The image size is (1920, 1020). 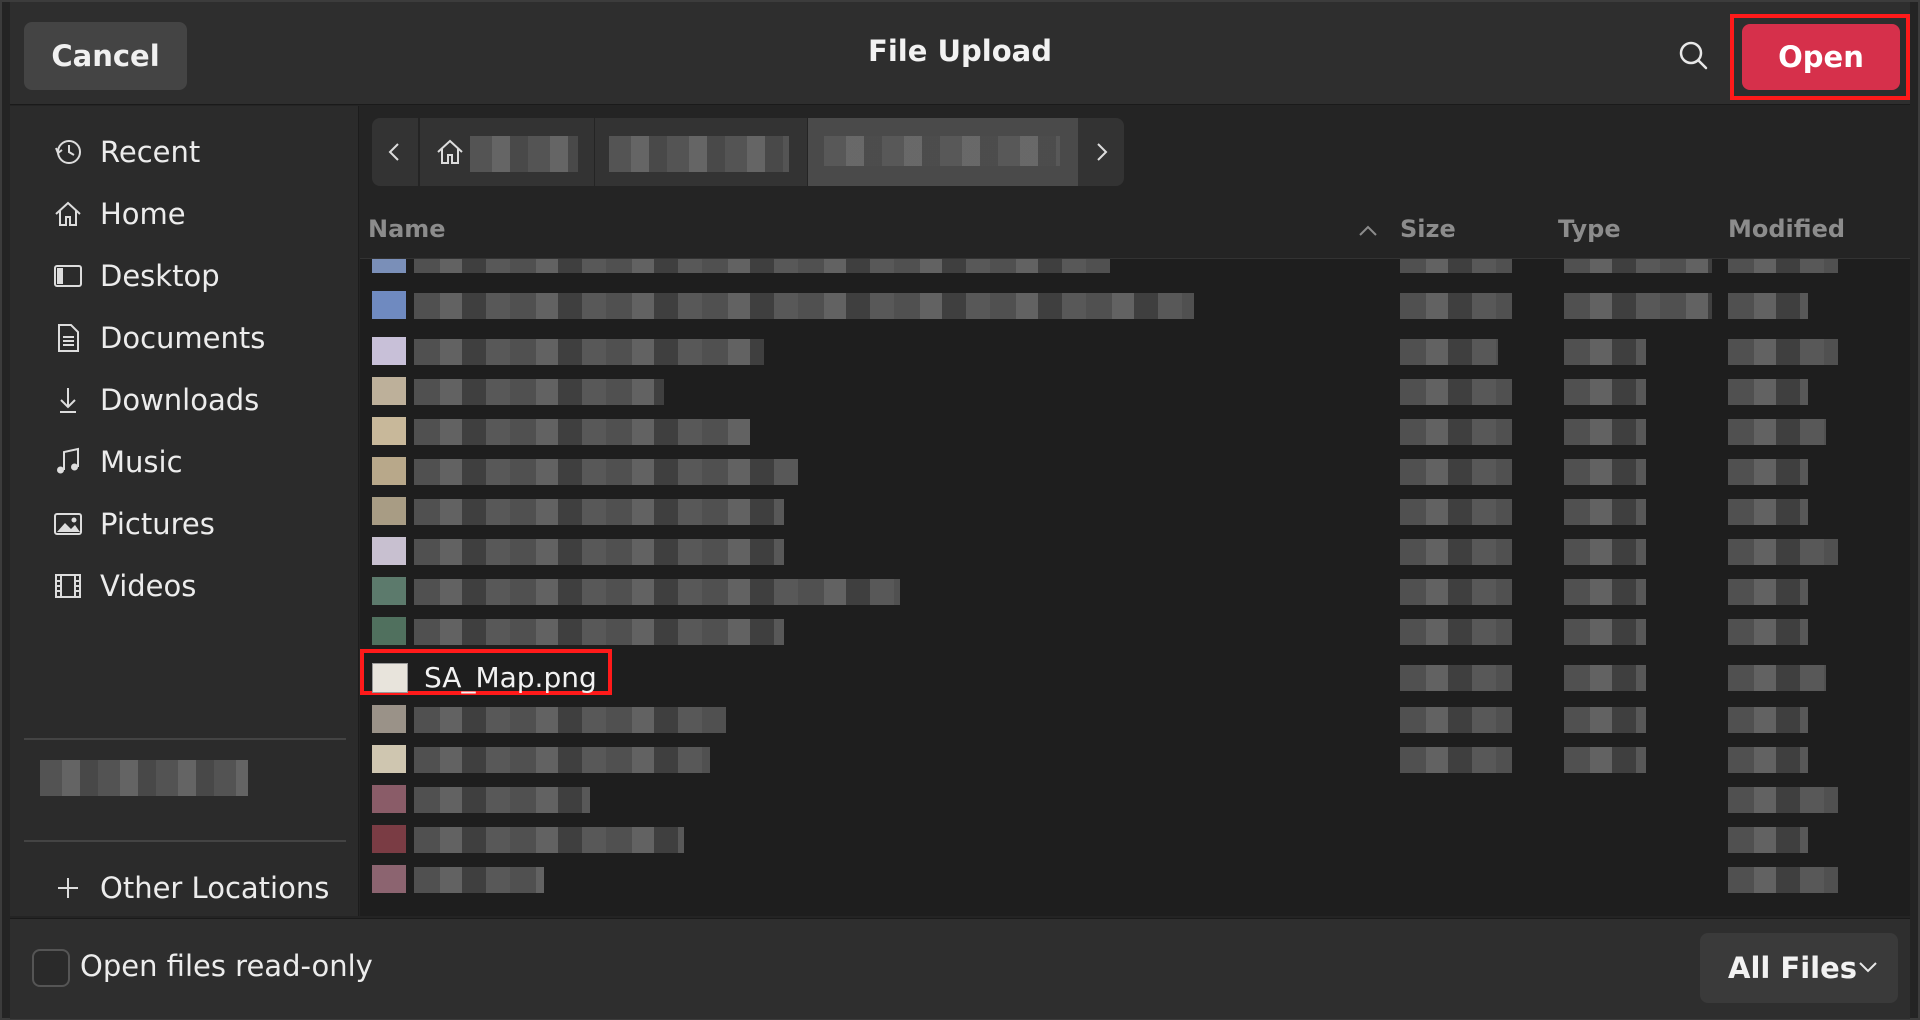 What do you see at coordinates (1589, 229) in the screenshot?
I see `column-type: Type` at bounding box center [1589, 229].